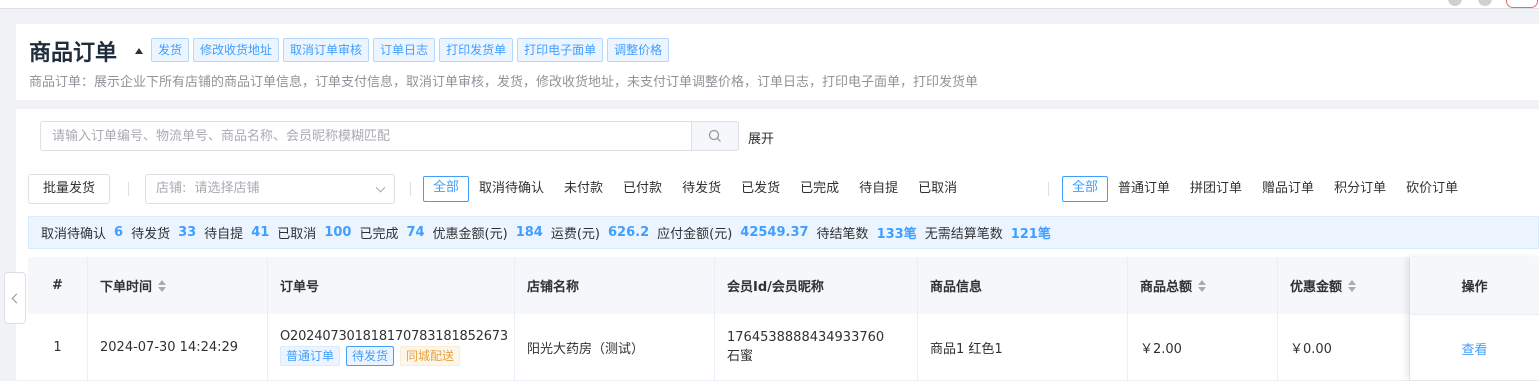 This screenshot has height=381, width=1539. Describe the element at coordinates (338, 232) in the screenshot. I see `stat-value: 100` at that location.